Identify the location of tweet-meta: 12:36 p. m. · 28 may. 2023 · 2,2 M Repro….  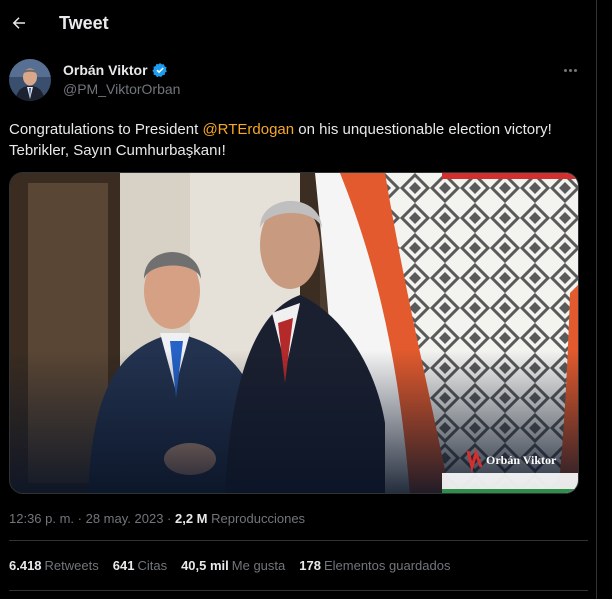
(157, 518).